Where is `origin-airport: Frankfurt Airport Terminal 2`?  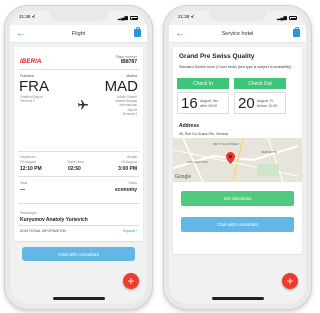
origin-airport: Frankfurt Airport Terminal 2 is located at coordinates (31, 99).